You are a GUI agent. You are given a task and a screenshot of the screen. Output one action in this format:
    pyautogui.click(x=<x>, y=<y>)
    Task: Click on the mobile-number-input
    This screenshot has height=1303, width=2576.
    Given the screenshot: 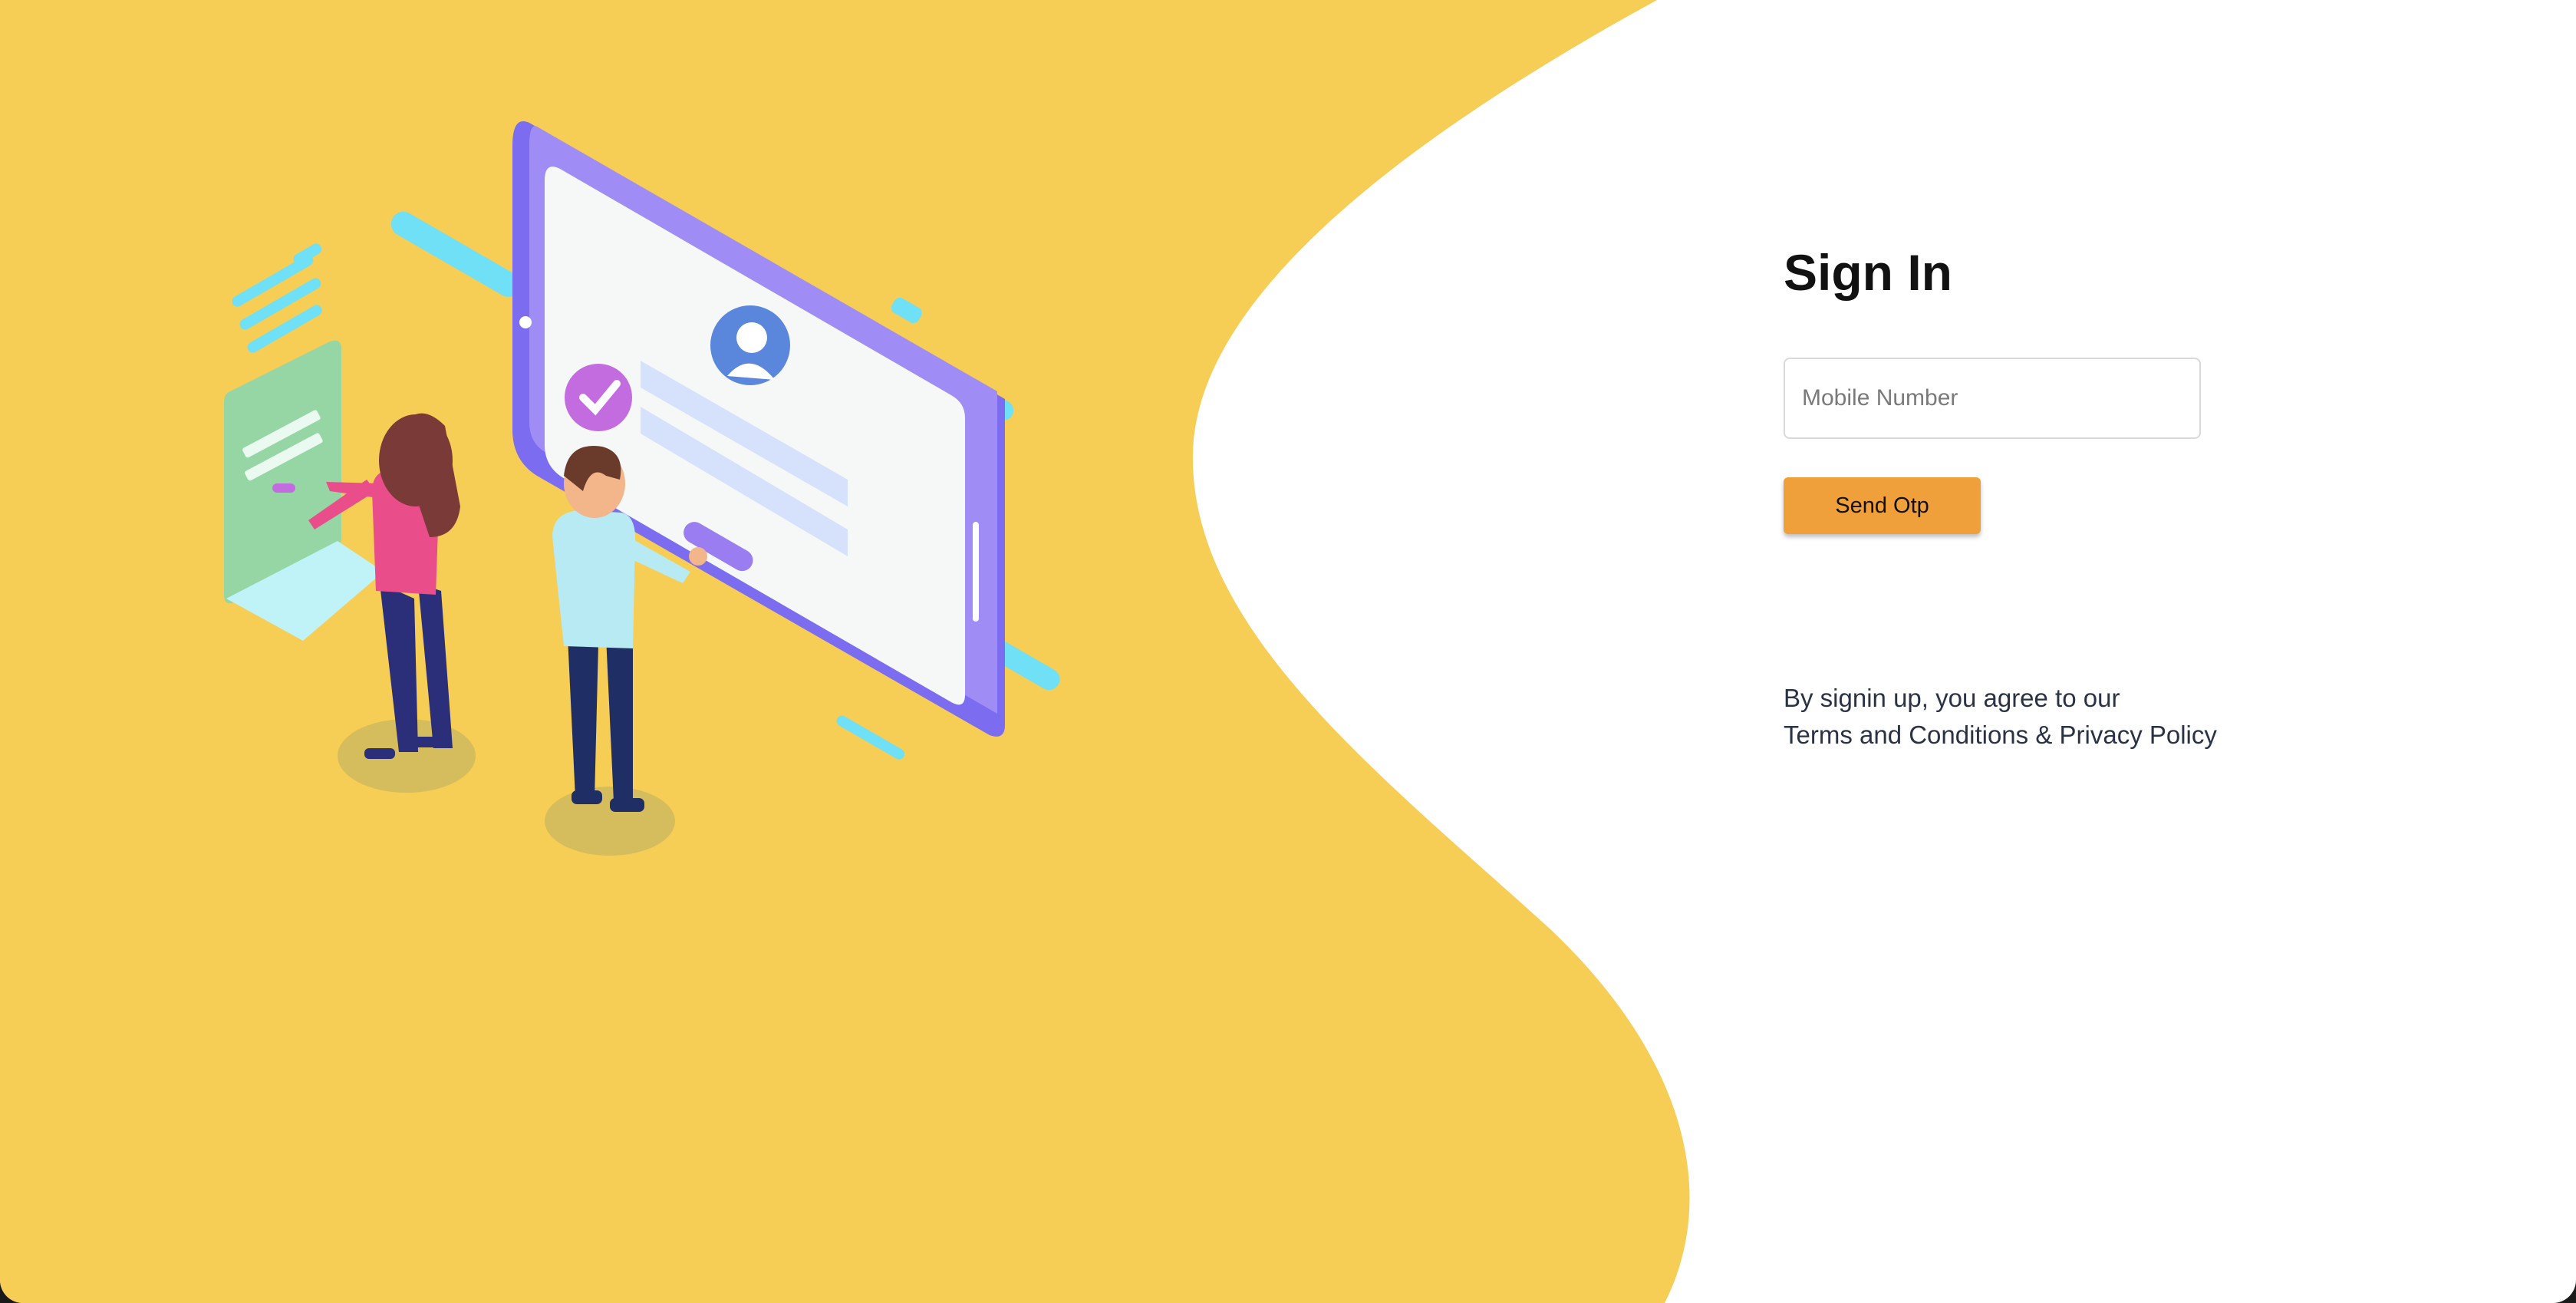 What is the action you would take?
    pyautogui.click(x=1992, y=398)
    